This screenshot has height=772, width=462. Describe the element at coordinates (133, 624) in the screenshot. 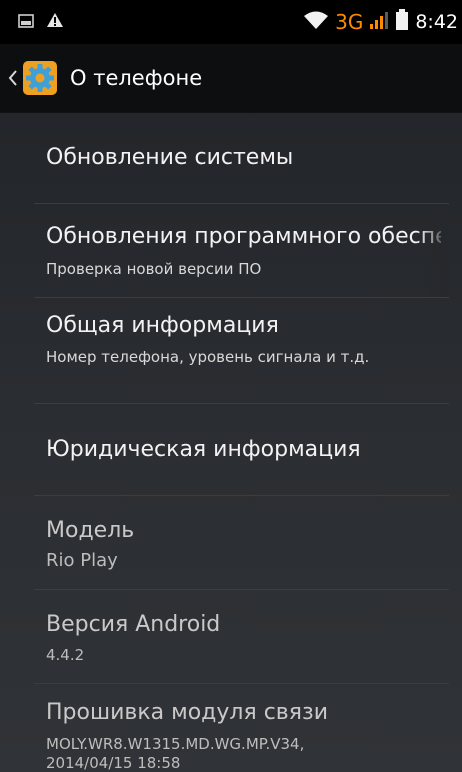

I see `item-title: Версия Android` at that location.